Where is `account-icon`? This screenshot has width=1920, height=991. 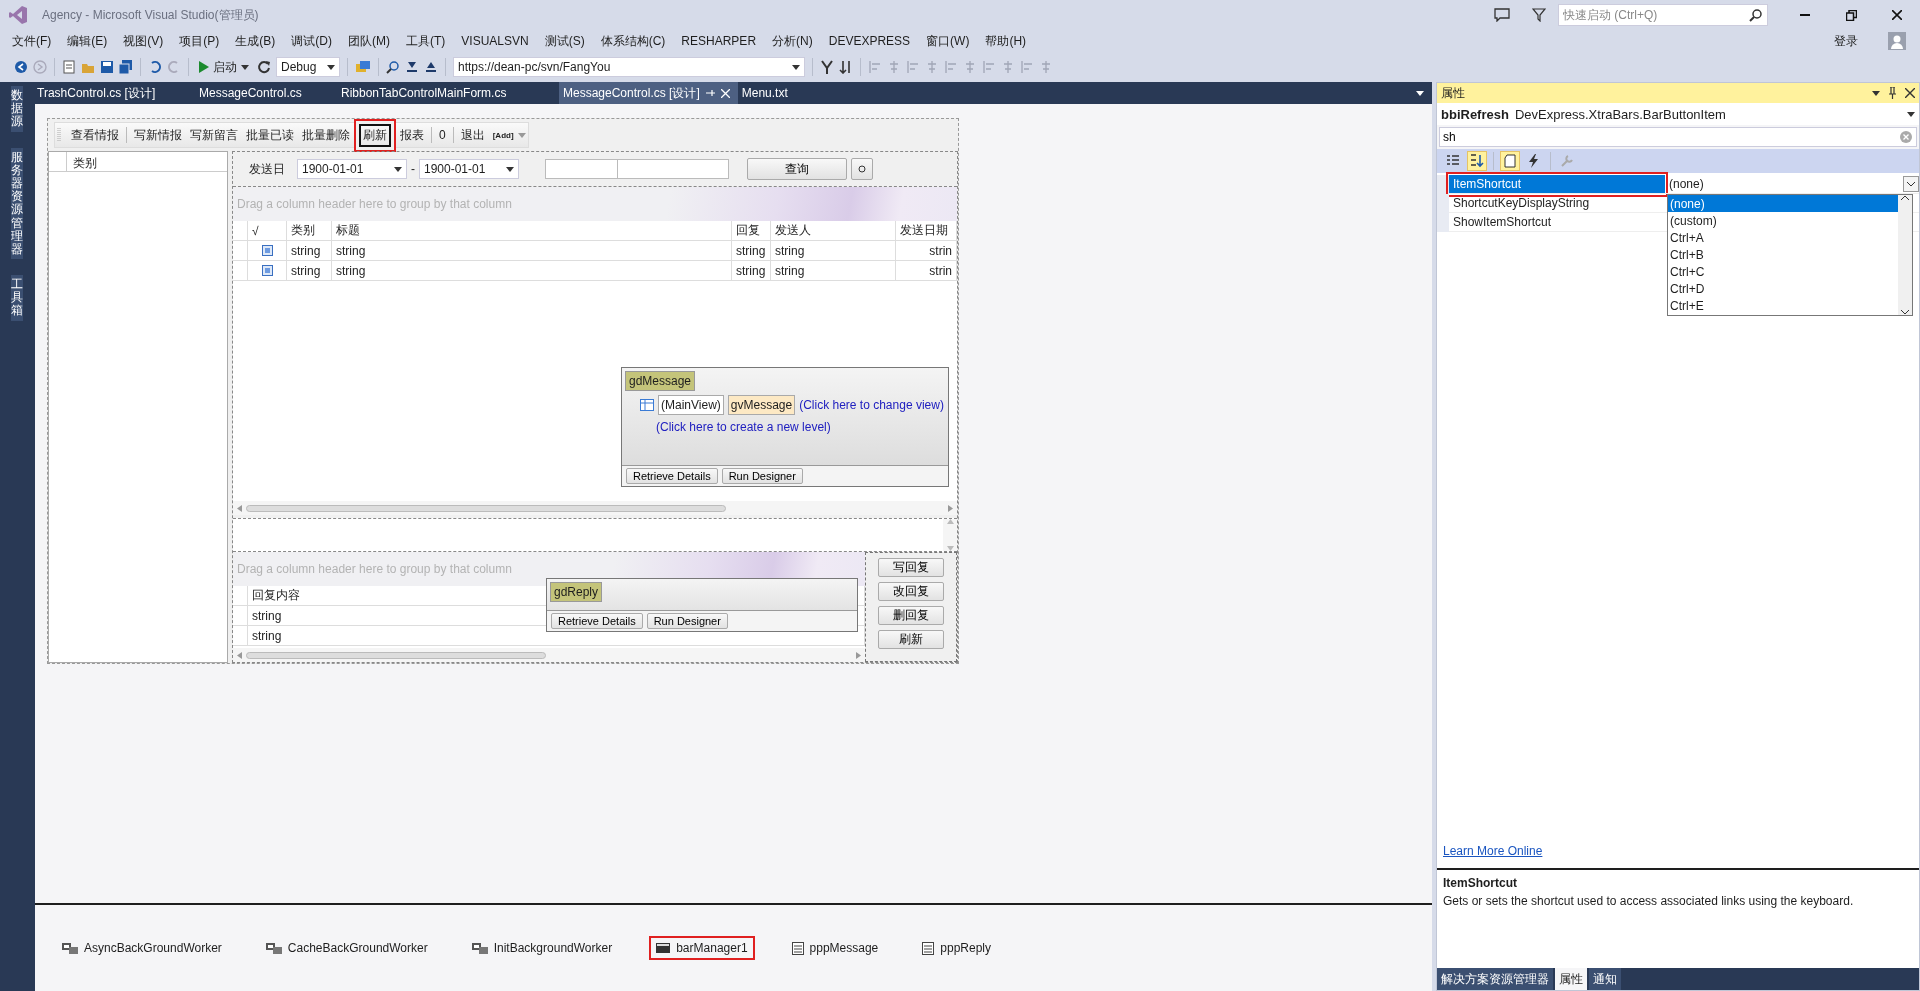
account-icon is located at coordinates (1897, 41).